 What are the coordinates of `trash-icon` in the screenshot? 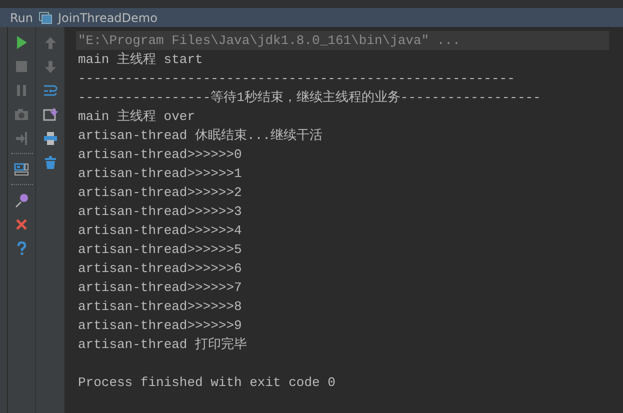 It's located at (50, 162).